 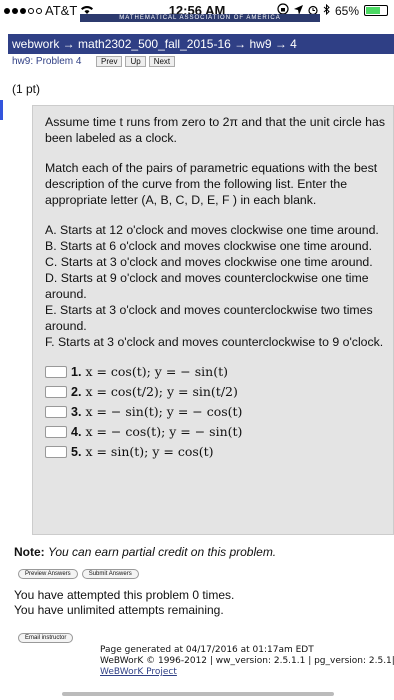 What do you see at coordinates (164, 431) in the screenshot?
I see `equation-text: x = − cos(t); y = − sin(t)` at bounding box center [164, 431].